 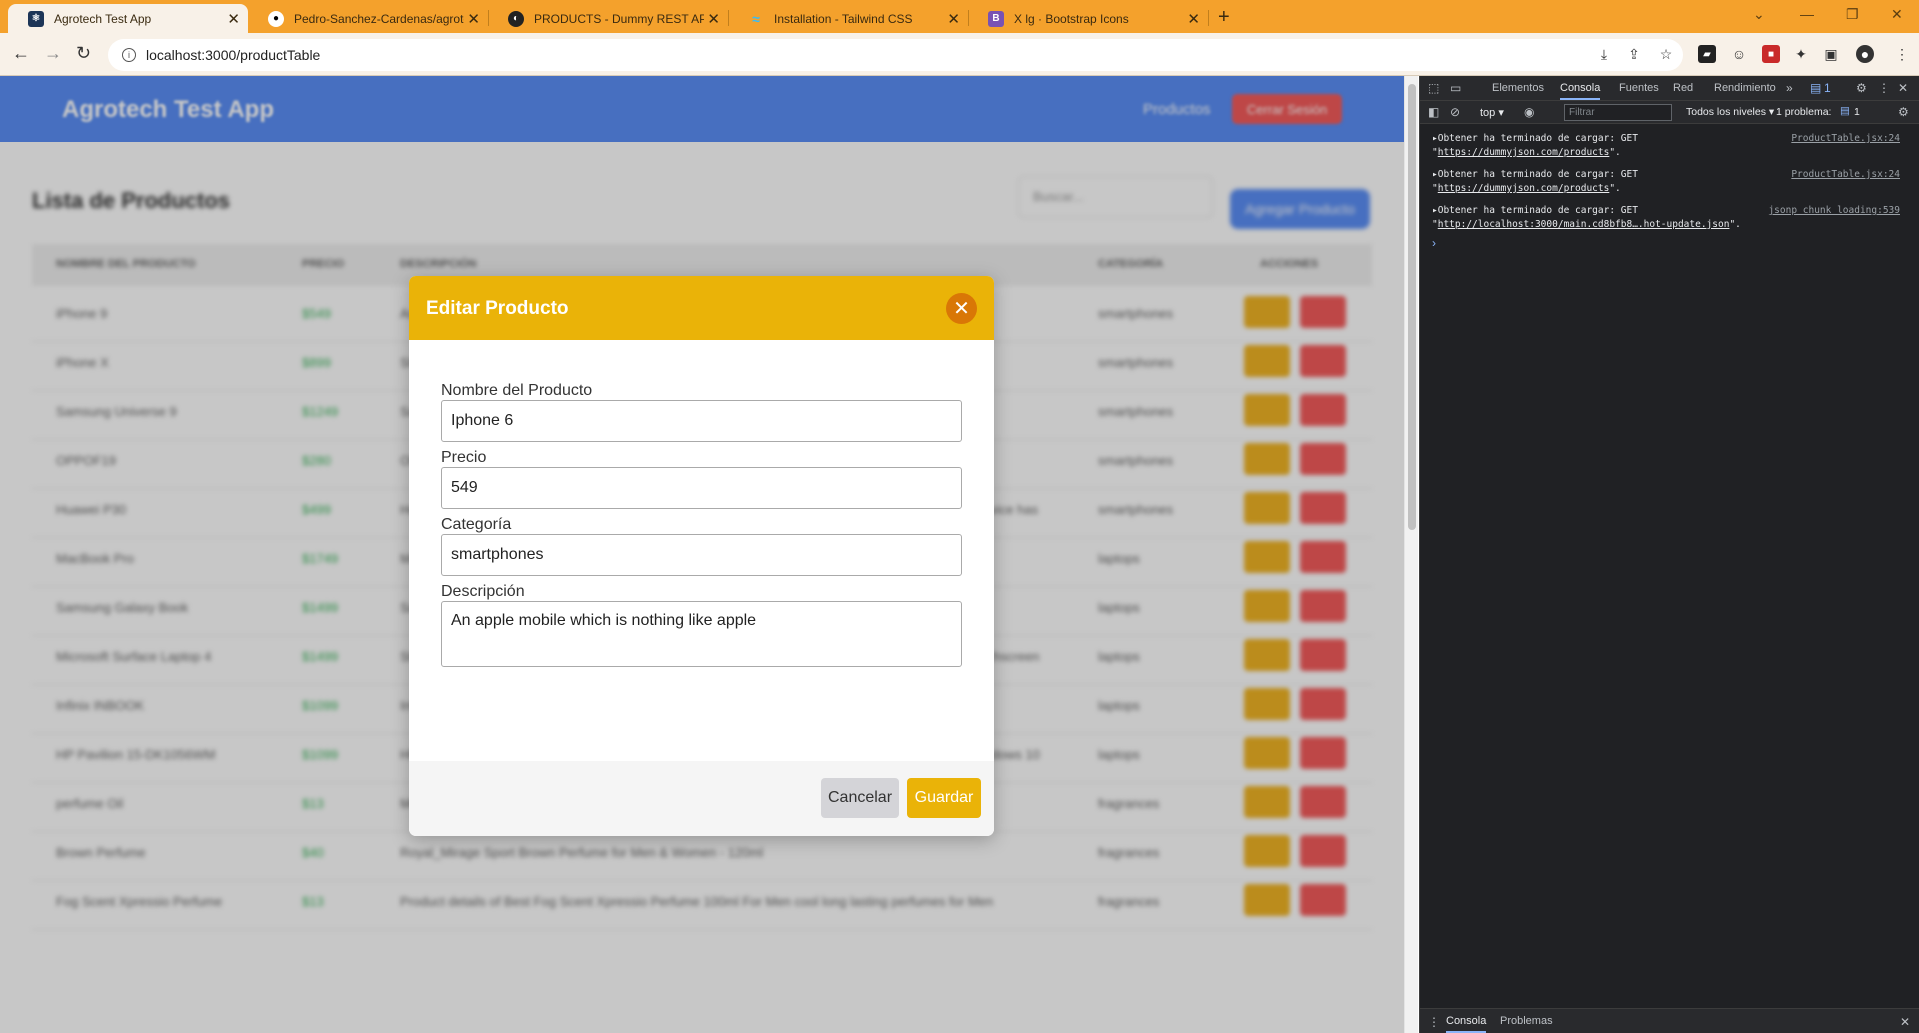 I want to click on browser-tab-bootstrap: B X lg · Bootstrap Icons ✕, so click(x=1088, y=18).